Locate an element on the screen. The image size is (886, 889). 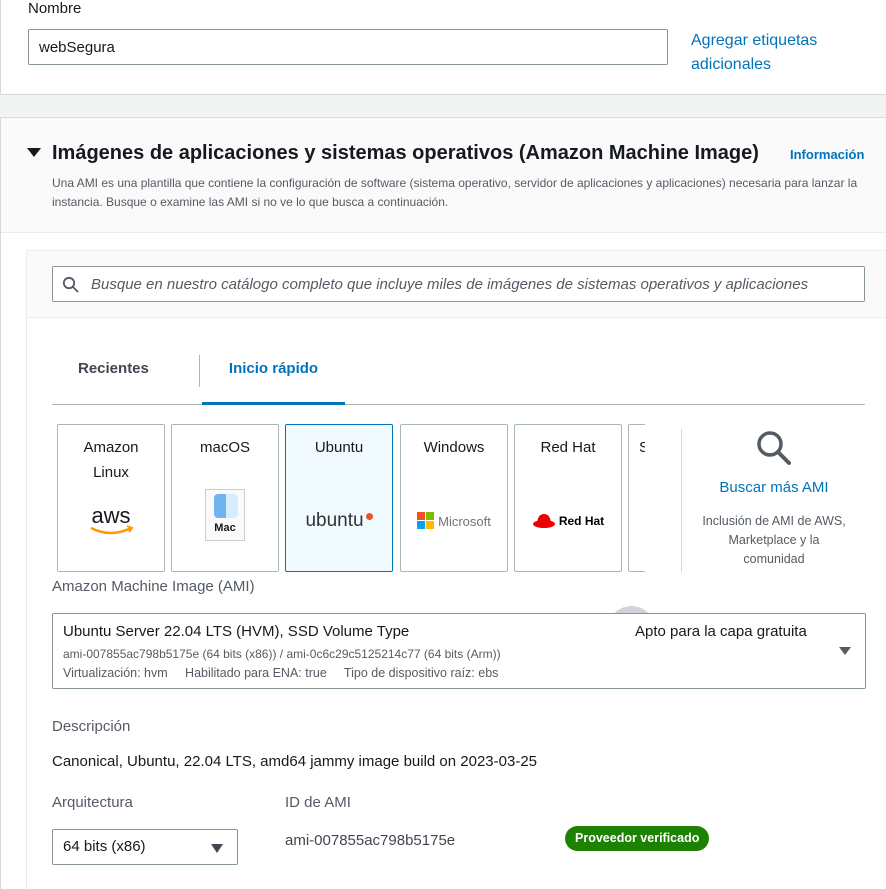
microsoft-logo-icon: Microsoft is located at coordinates (454, 521).